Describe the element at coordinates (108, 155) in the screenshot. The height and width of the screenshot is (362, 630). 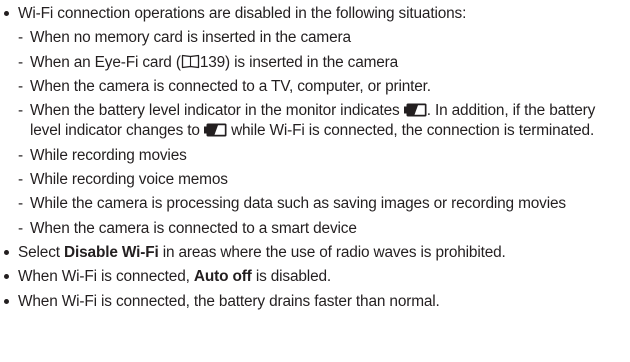
I see `situation-text: While recording movies` at that location.